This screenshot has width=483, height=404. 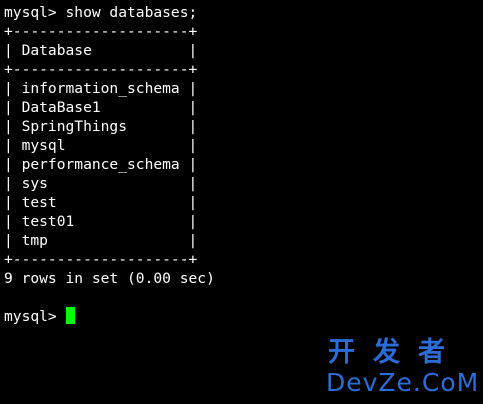 I want to click on table-header: | Database |, so click(x=101, y=50).